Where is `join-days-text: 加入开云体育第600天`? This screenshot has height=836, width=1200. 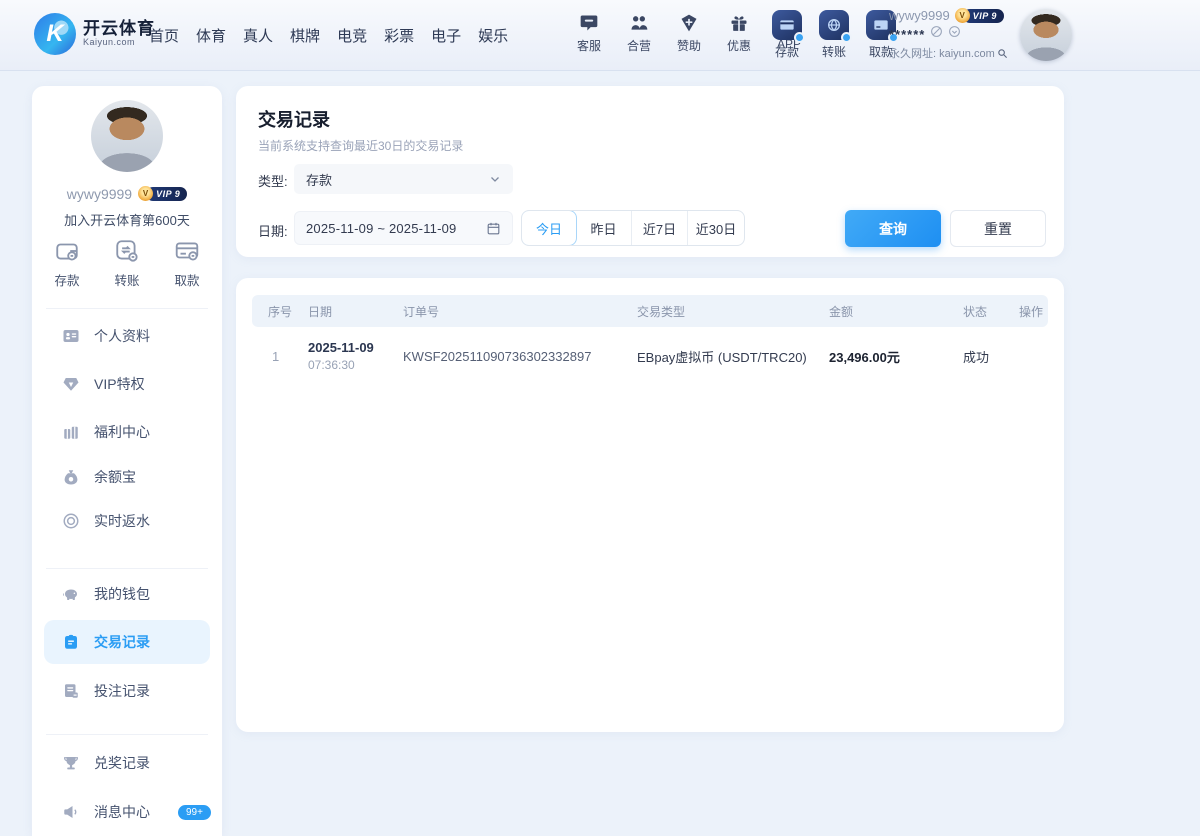
join-days-text: 加入开云体育第600天 is located at coordinates (127, 220).